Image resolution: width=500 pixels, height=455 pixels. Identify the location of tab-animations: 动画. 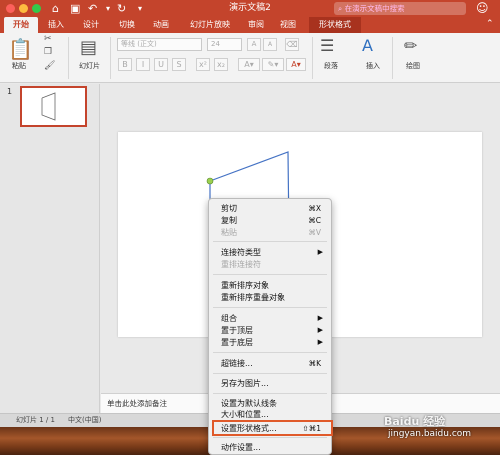
(161, 25).